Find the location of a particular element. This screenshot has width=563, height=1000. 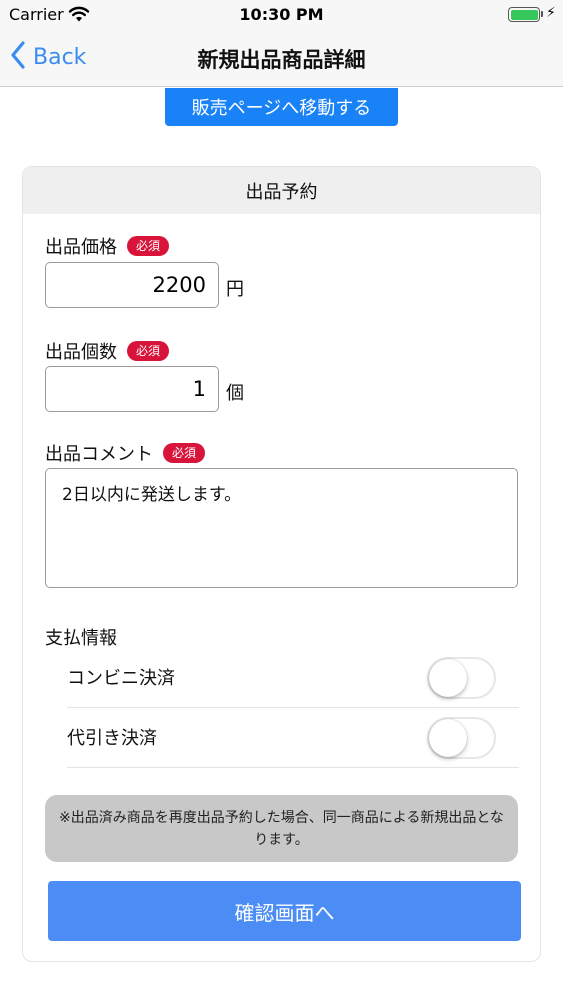

quantity-input: 1 is located at coordinates (132, 389).